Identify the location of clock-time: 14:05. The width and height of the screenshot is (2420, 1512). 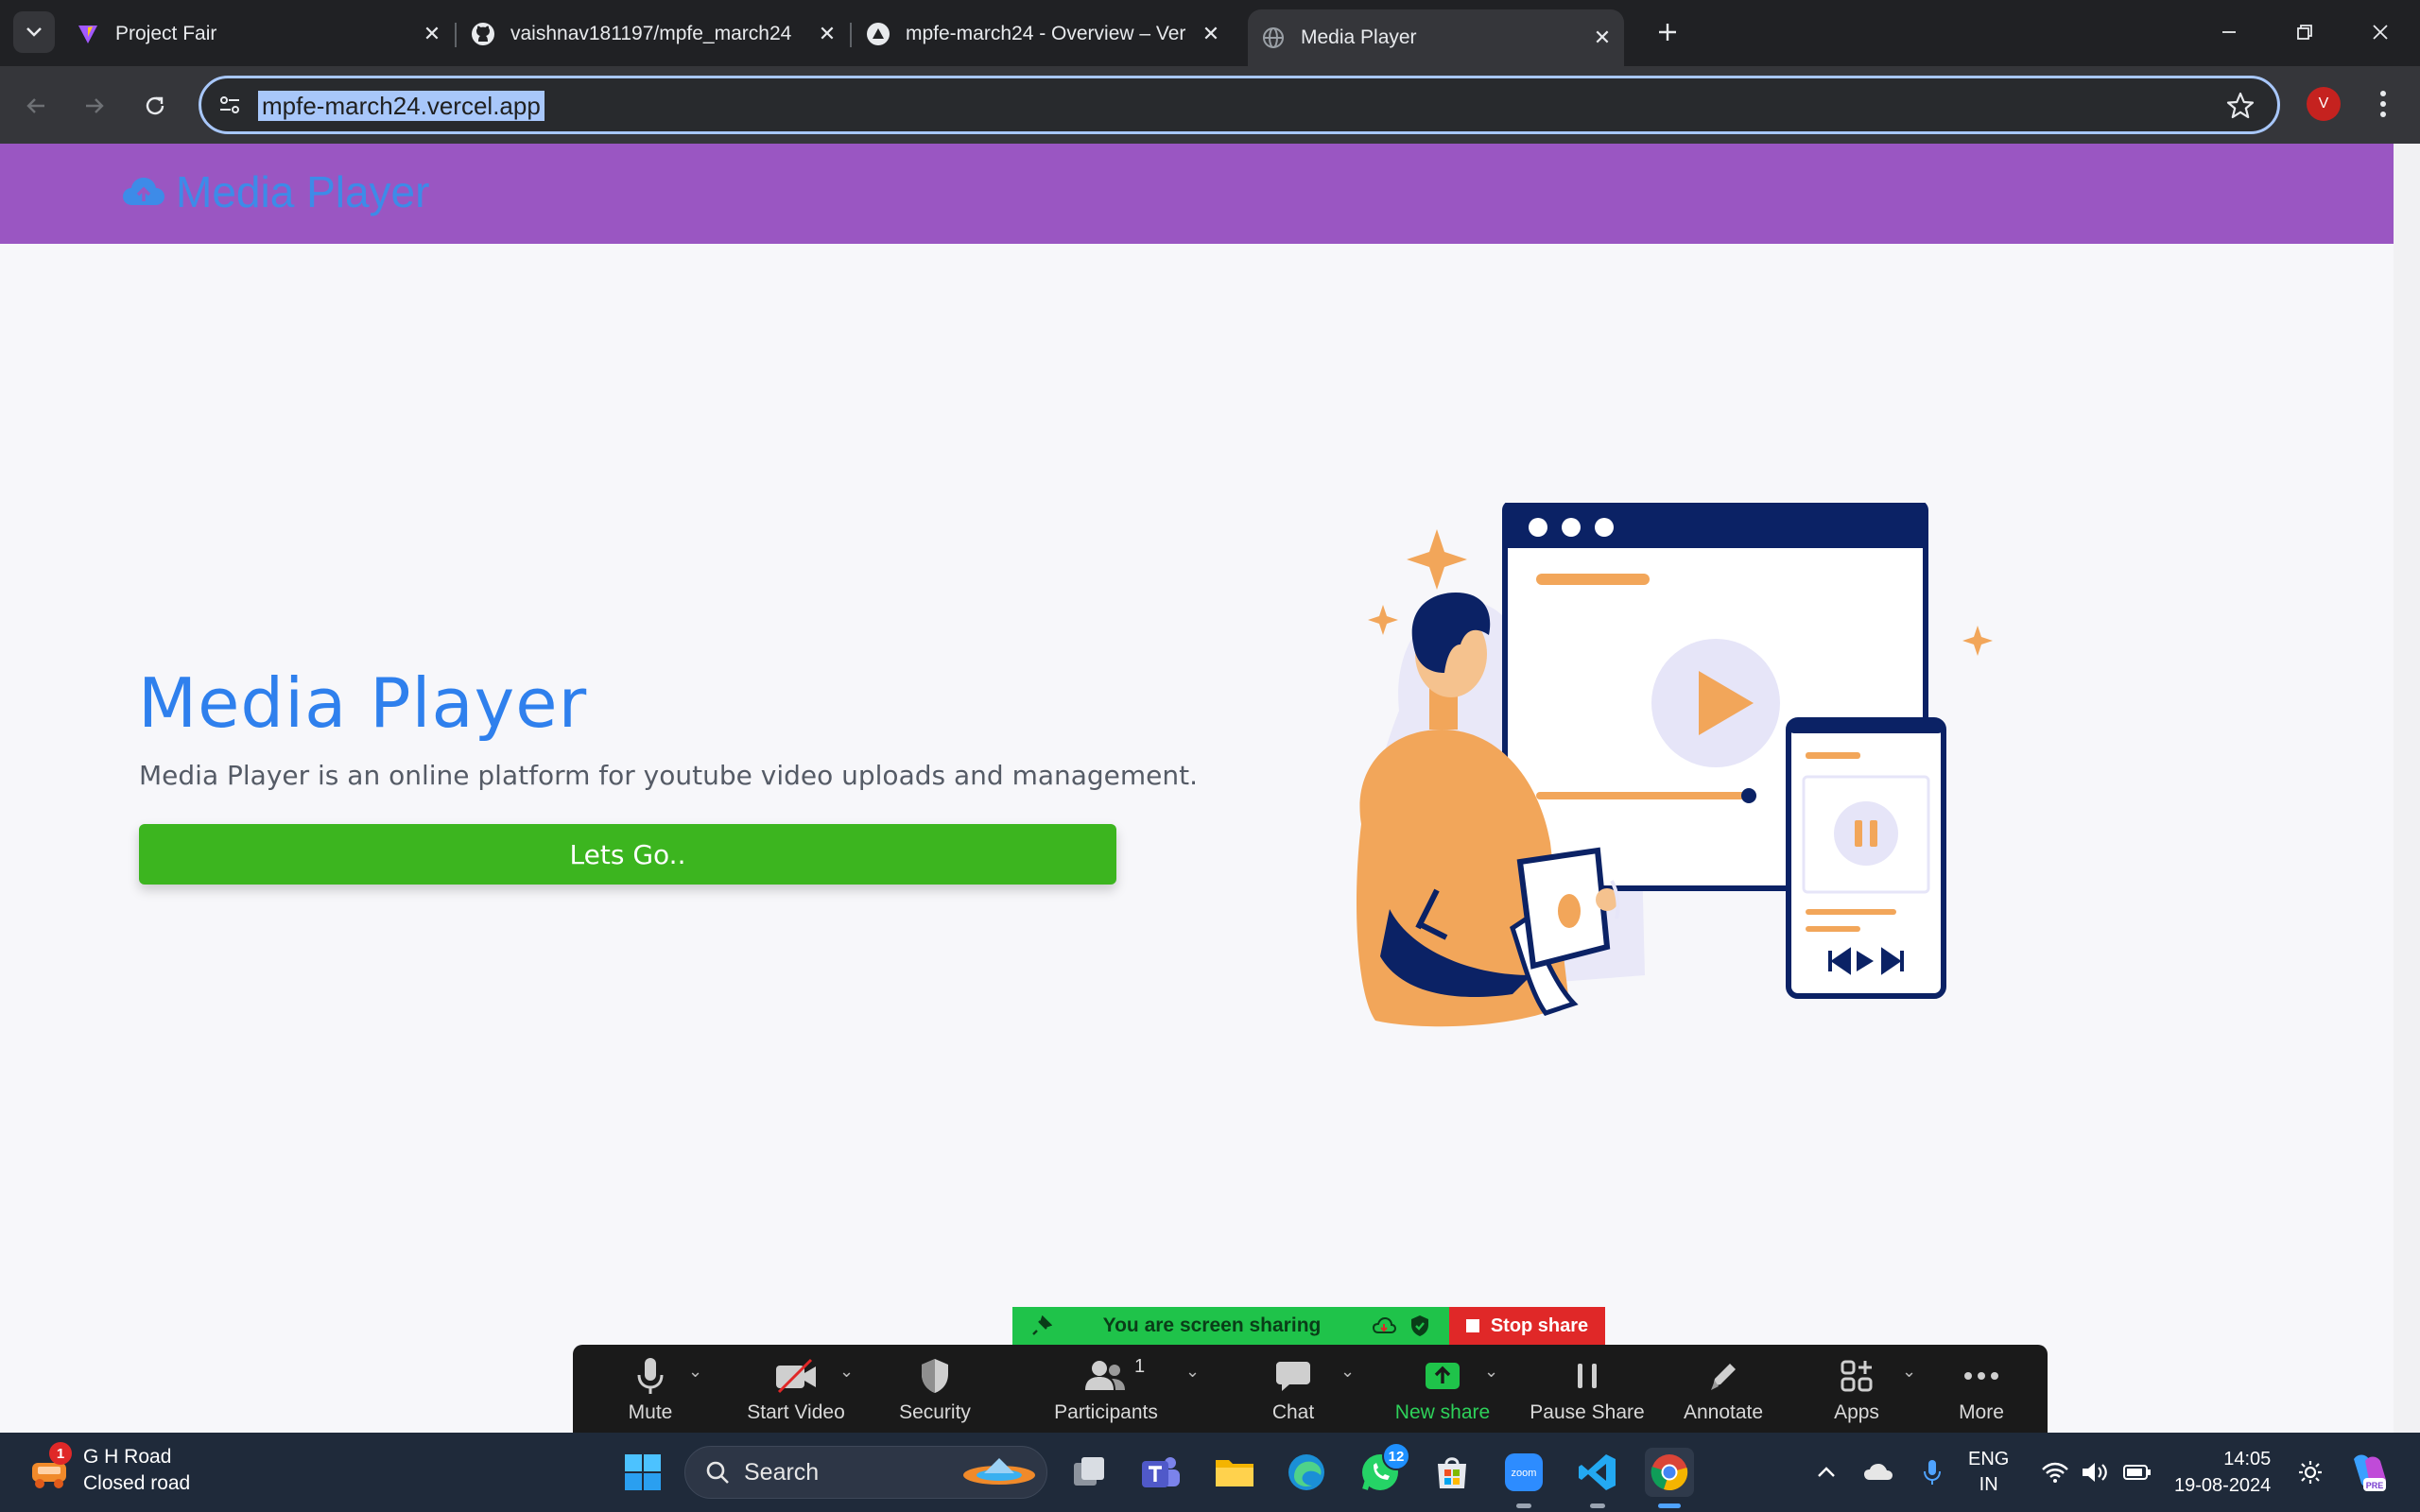
(2247, 1459).